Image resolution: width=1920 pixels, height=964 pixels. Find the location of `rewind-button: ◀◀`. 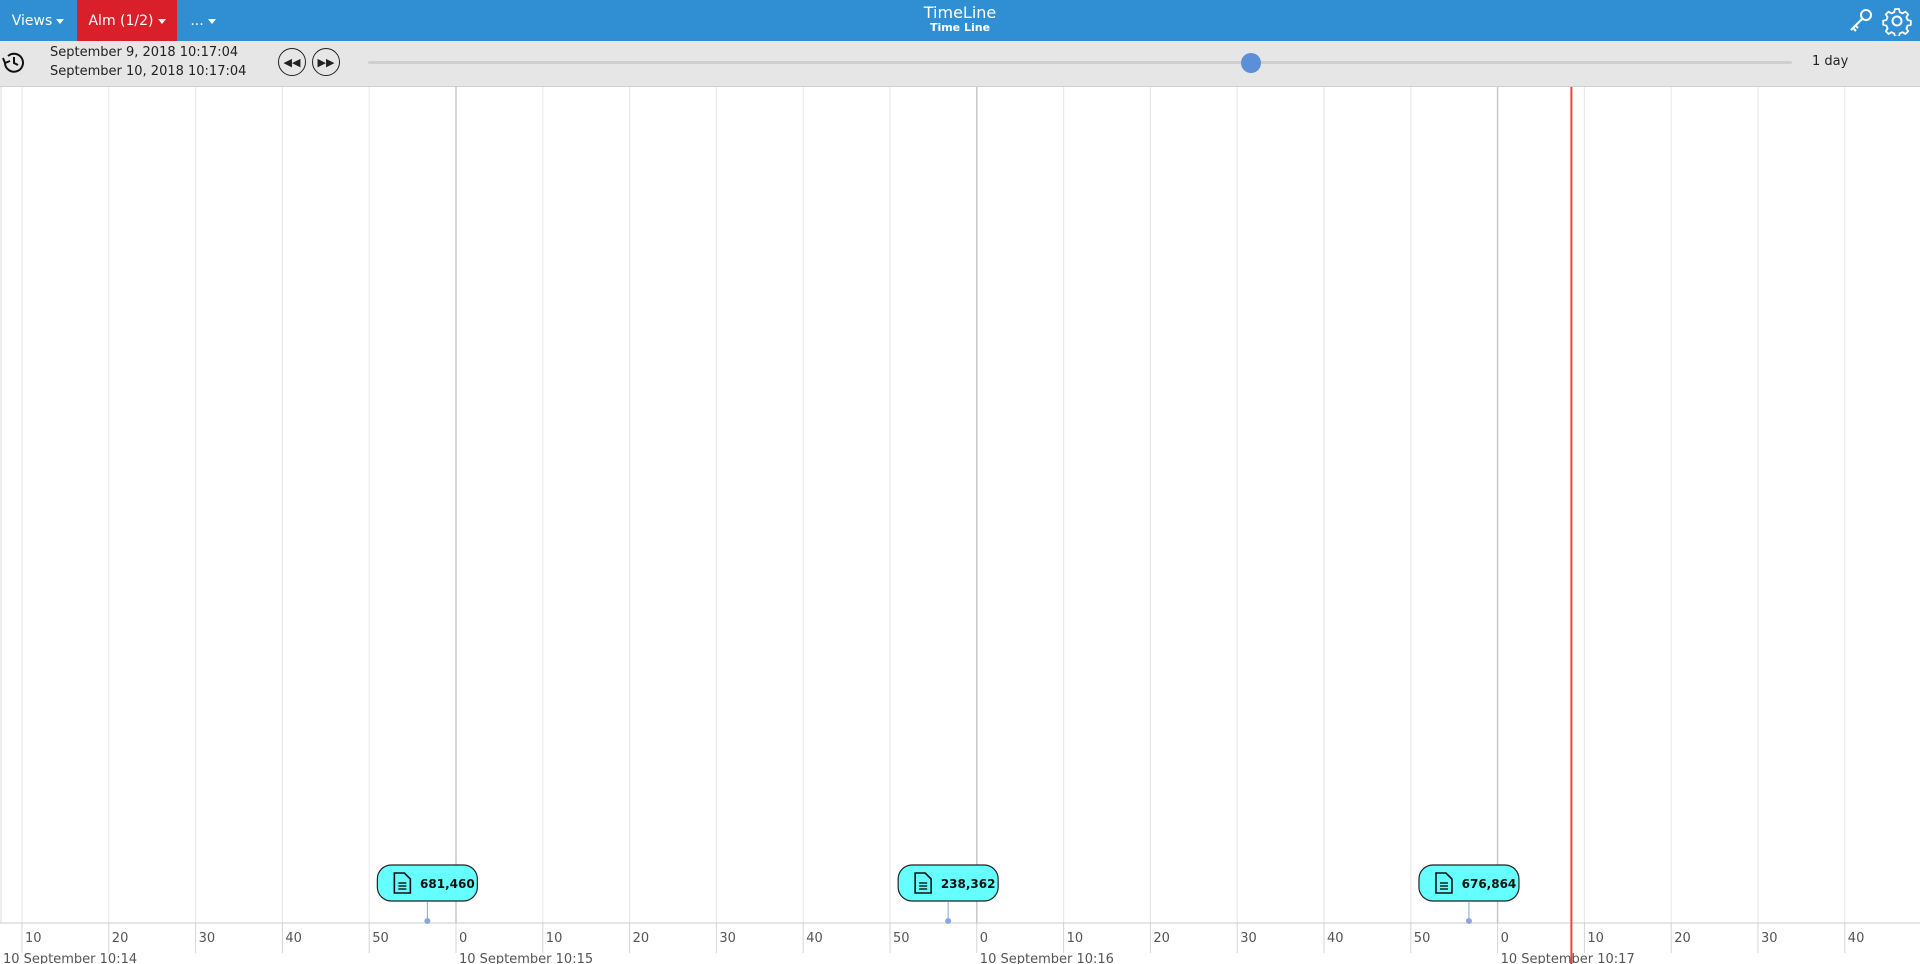

rewind-button: ◀◀ is located at coordinates (292, 62).